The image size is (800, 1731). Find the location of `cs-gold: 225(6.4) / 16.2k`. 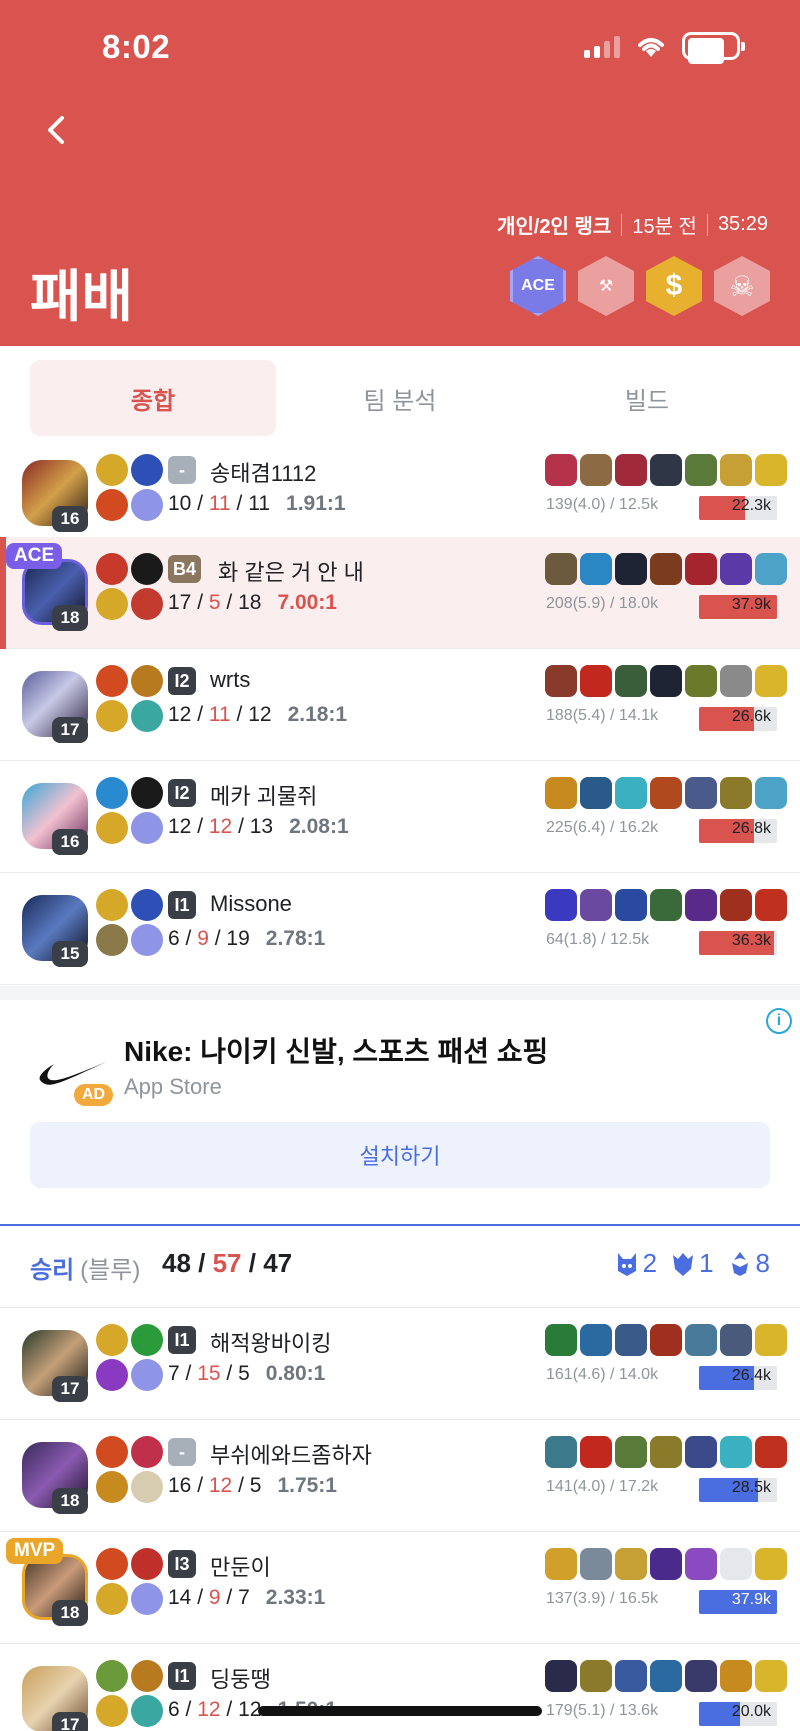

cs-gold: 225(6.4) / 16.2k is located at coordinates (602, 827).